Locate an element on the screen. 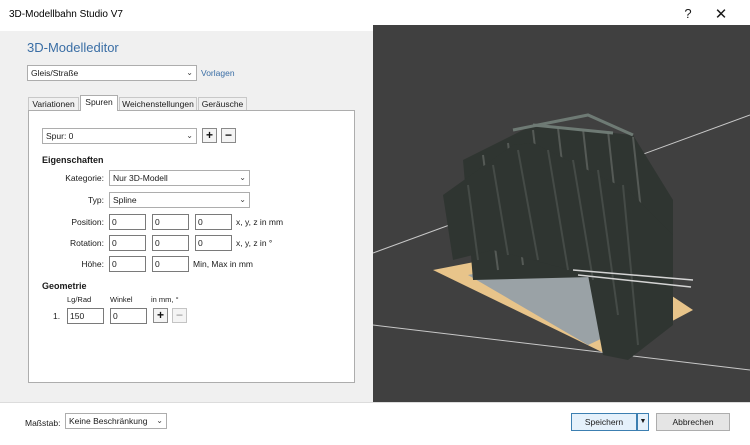 The height and width of the screenshot is (445, 750). track-select: Spur: 0 ⌄ is located at coordinates (119, 136).